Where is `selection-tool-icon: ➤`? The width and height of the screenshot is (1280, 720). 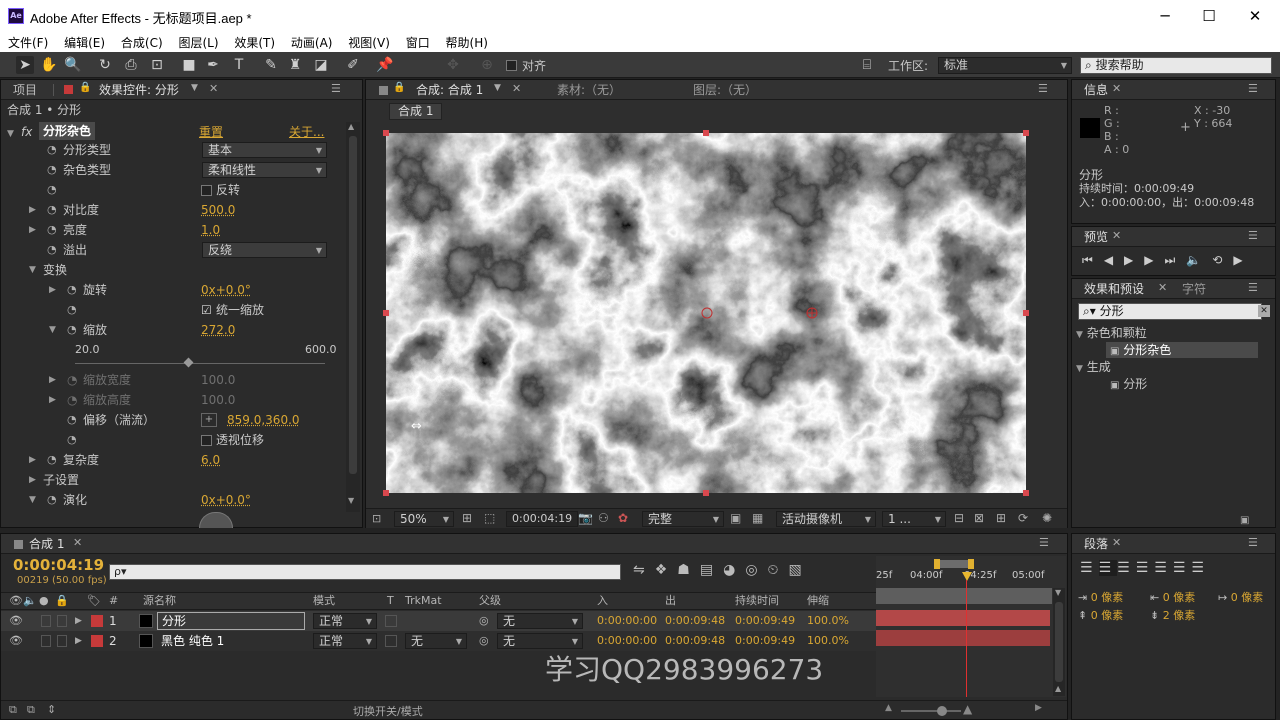 selection-tool-icon: ➤ is located at coordinates (25, 65).